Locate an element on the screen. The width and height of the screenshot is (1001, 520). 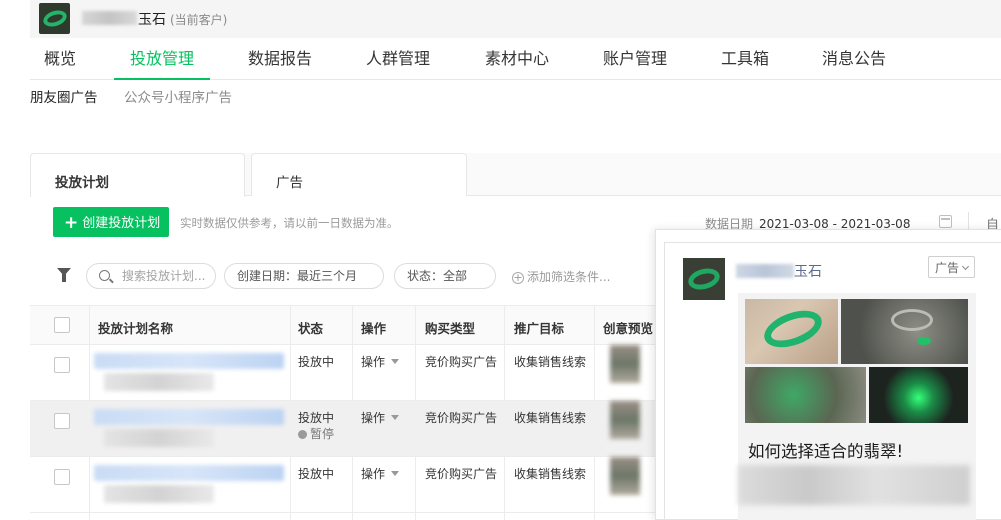
col-buy-type: 购买类型 is located at coordinates (450, 327).